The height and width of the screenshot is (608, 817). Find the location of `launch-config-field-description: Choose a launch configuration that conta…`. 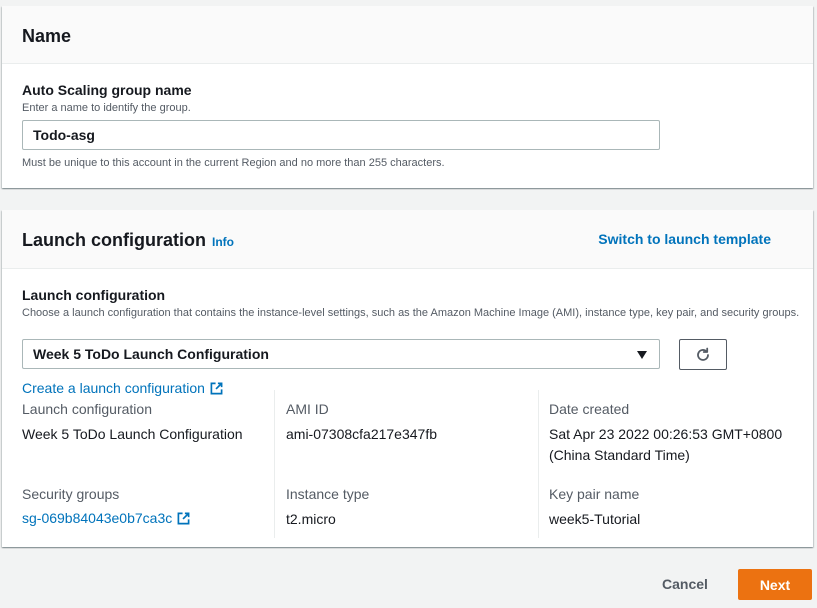

launch-config-field-description: Choose a launch configuration that conta… is located at coordinates (411, 313).